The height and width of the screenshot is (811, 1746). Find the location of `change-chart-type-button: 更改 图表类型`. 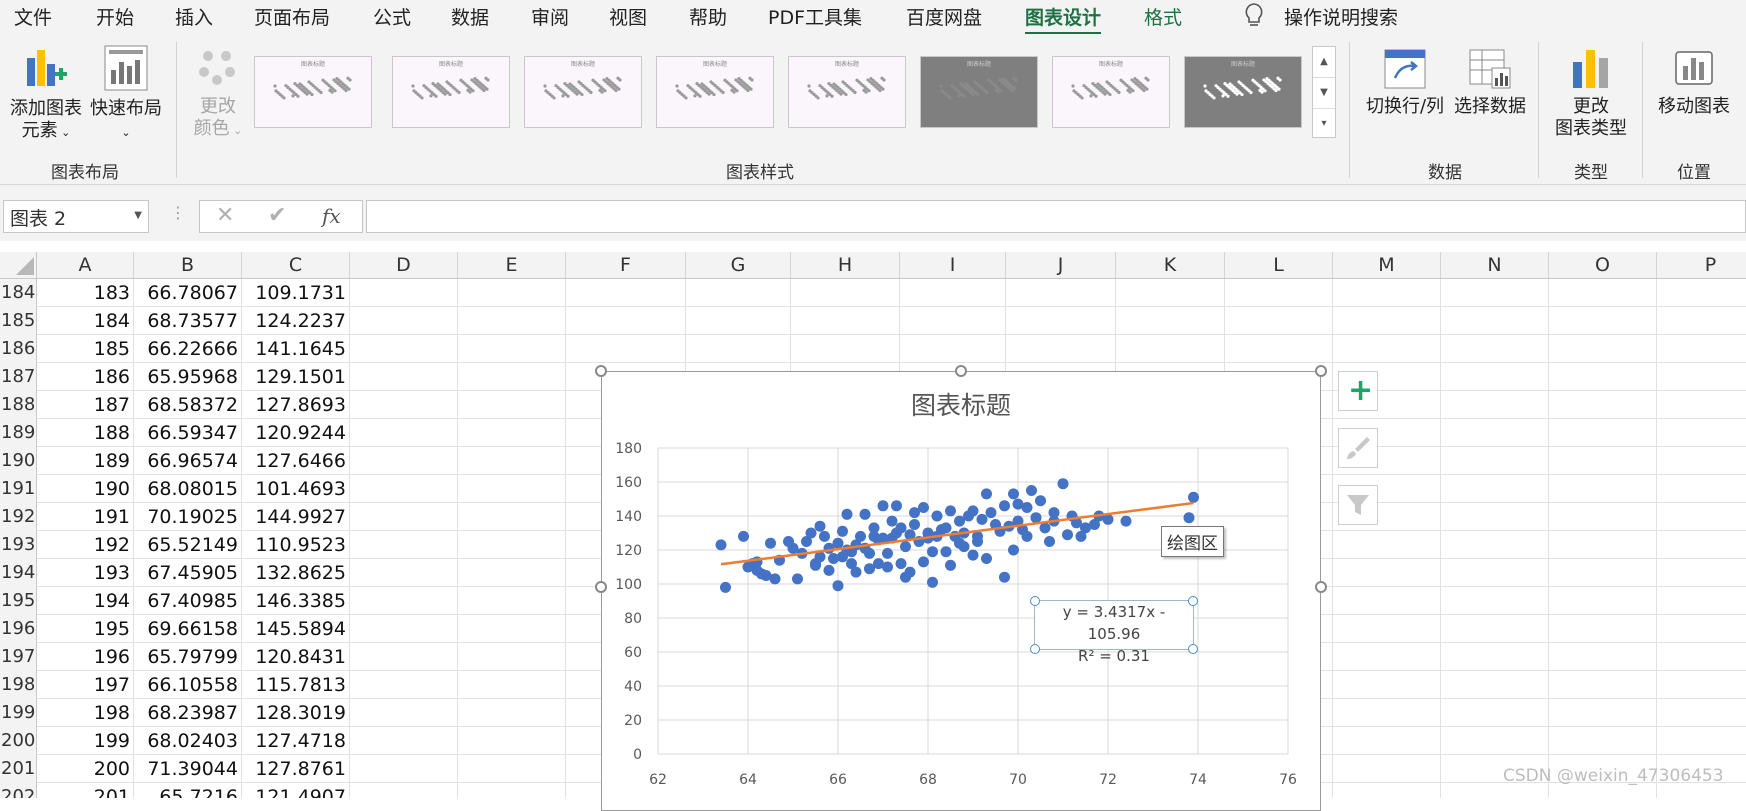

change-chart-type-button: 更改 图表类型 is located at coordinates (1591, 94).